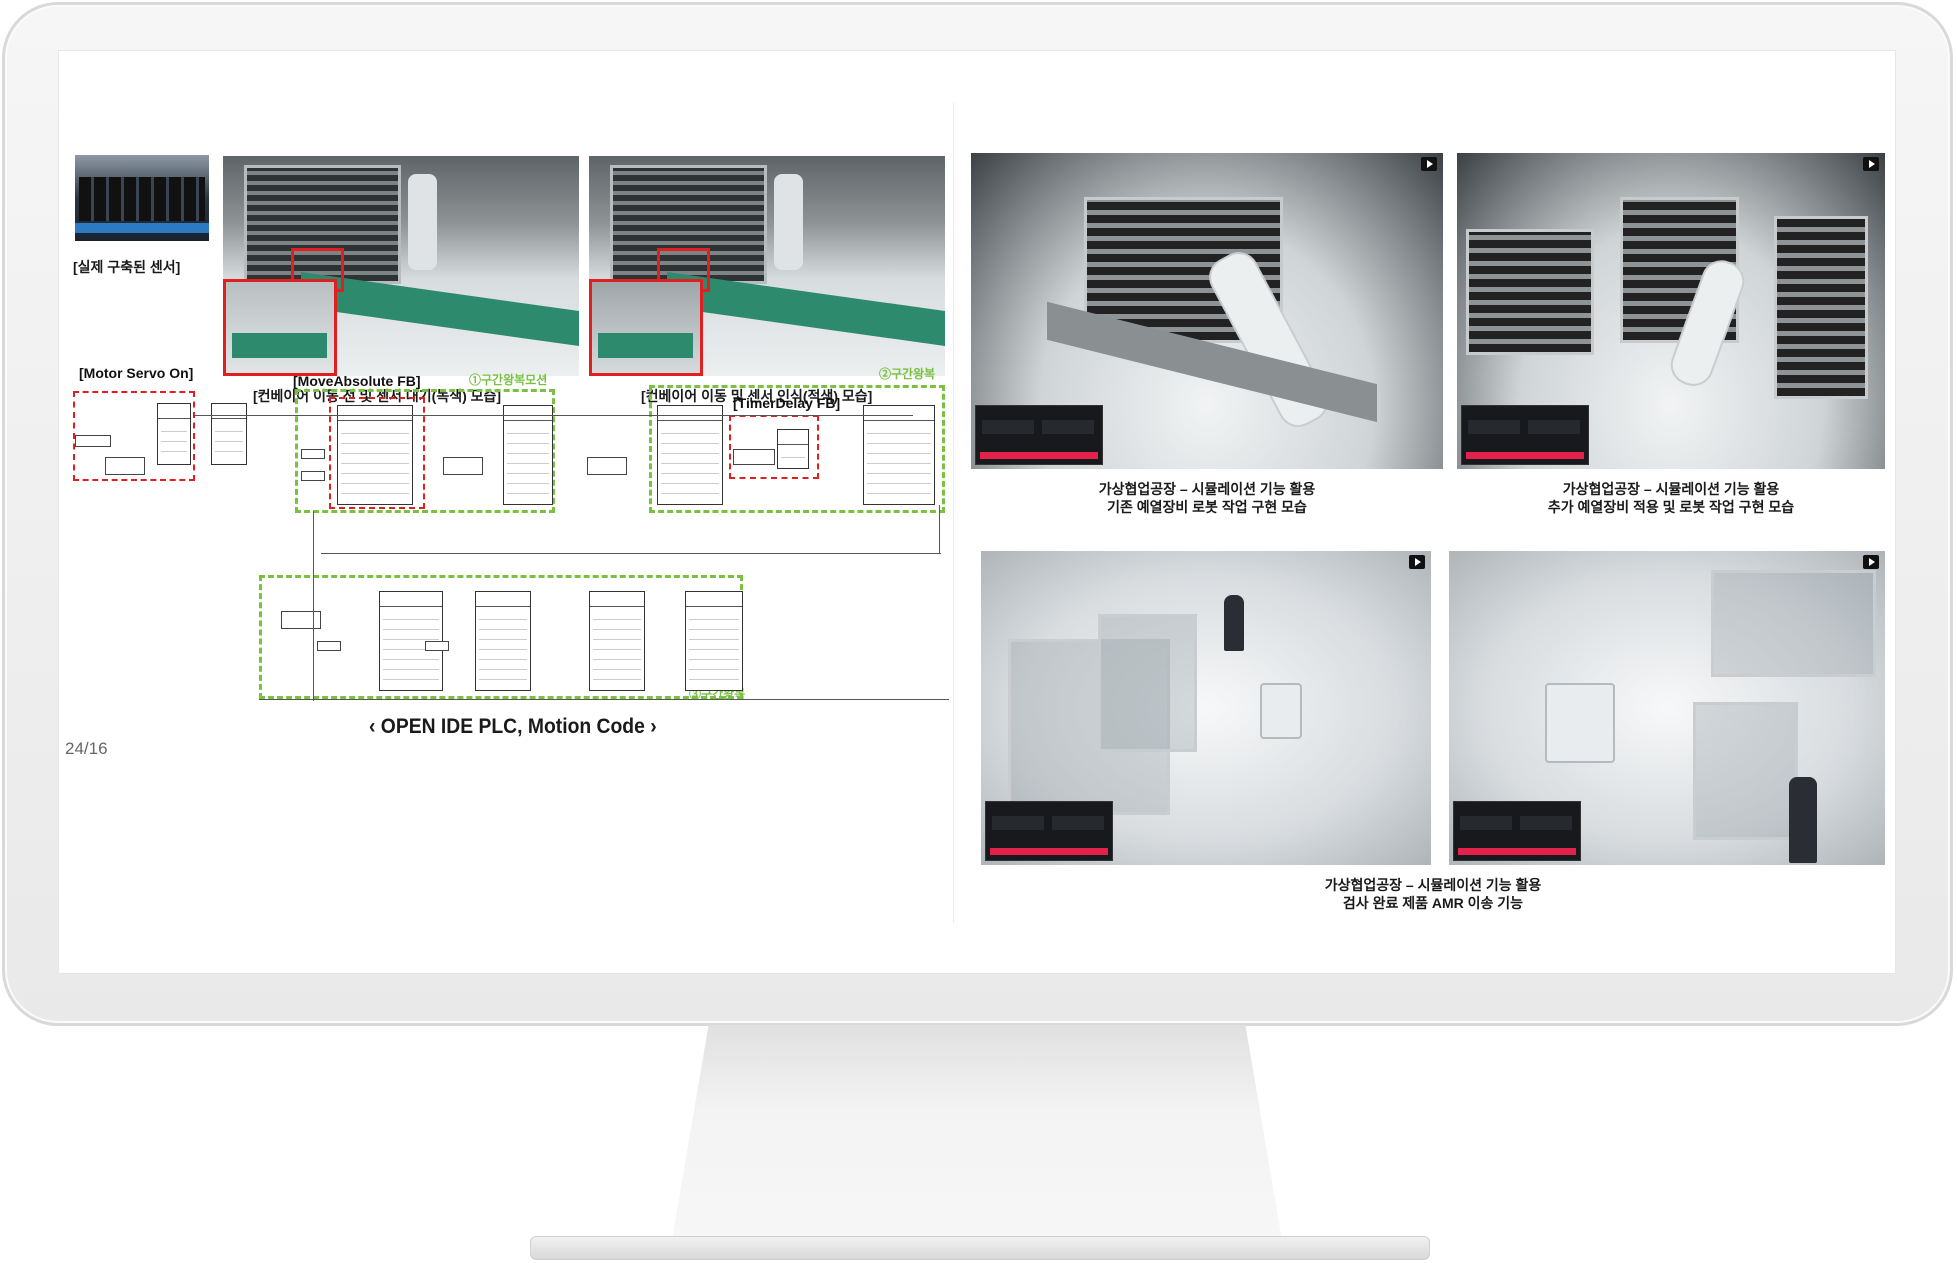  Describe the element at coordinates (980, 1248) in the screenshot. I see `monitor-stand-base` at that location.